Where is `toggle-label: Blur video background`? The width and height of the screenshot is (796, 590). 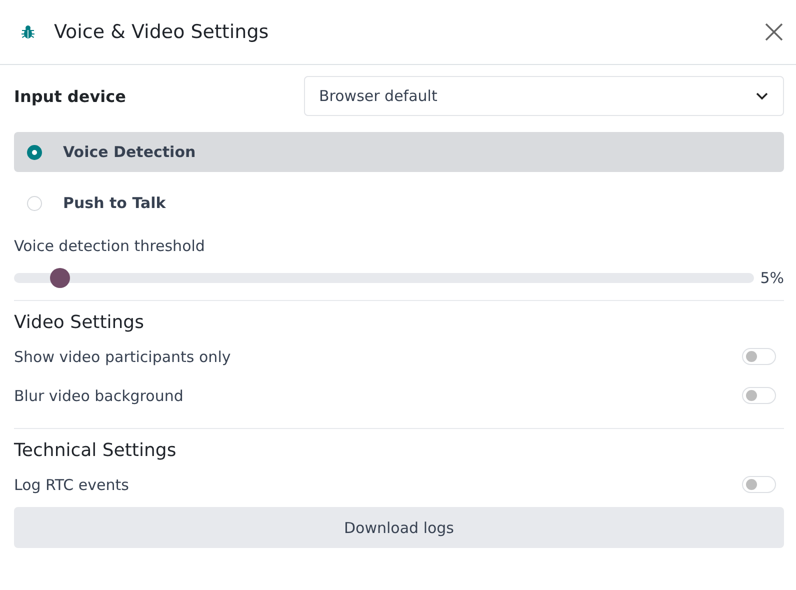 toggle-label: Blur video background is located at coordinates (99, 395).